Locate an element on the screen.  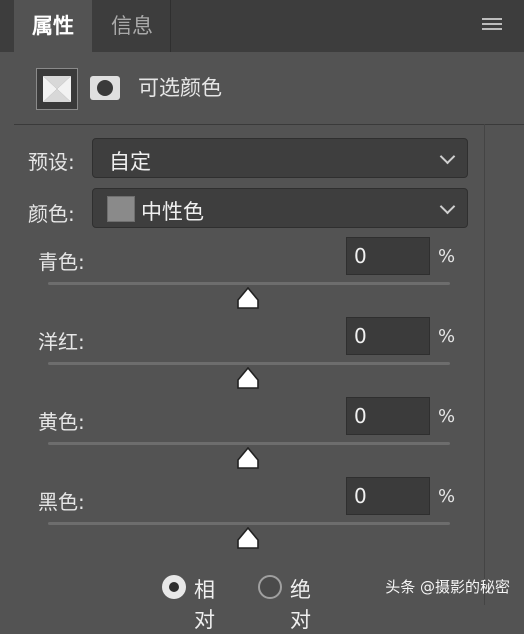
slider-label: 青色: is located at coordinates (61, 262).